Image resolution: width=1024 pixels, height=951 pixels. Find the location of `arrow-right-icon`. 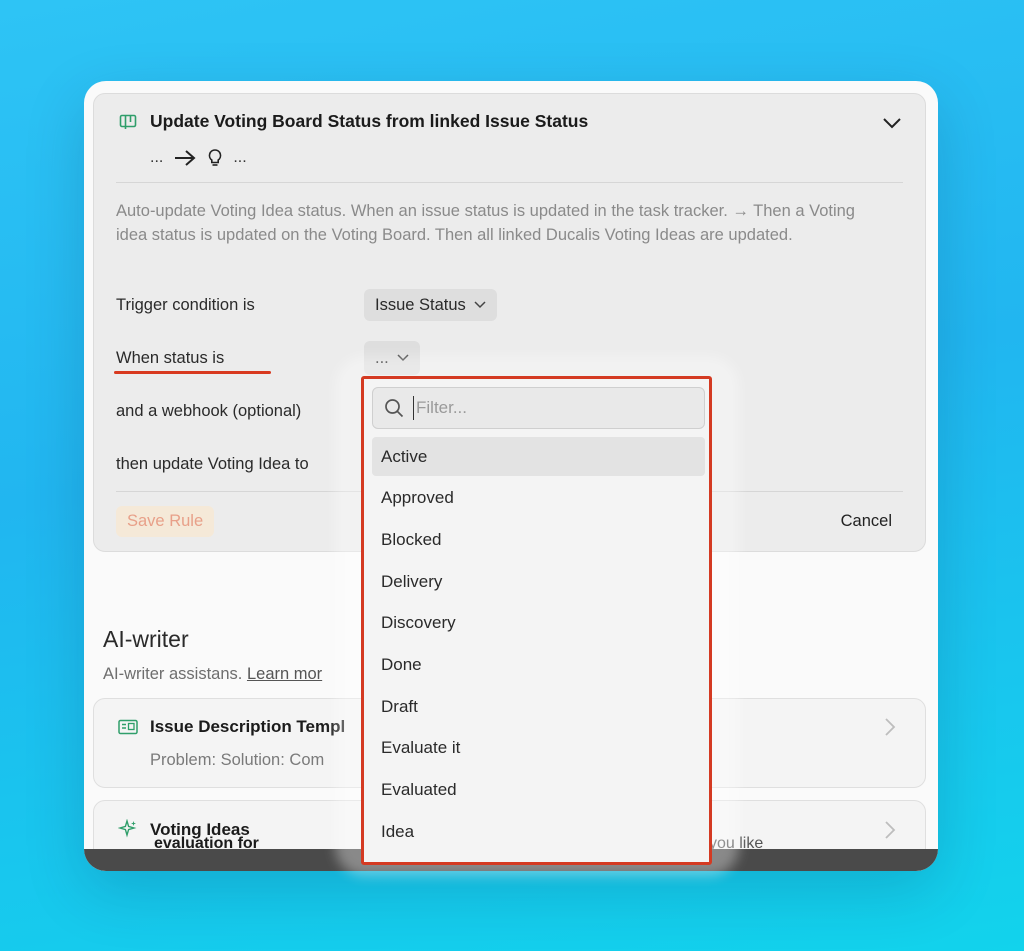

arrow-right-icon is located at coordinates (185, 158).